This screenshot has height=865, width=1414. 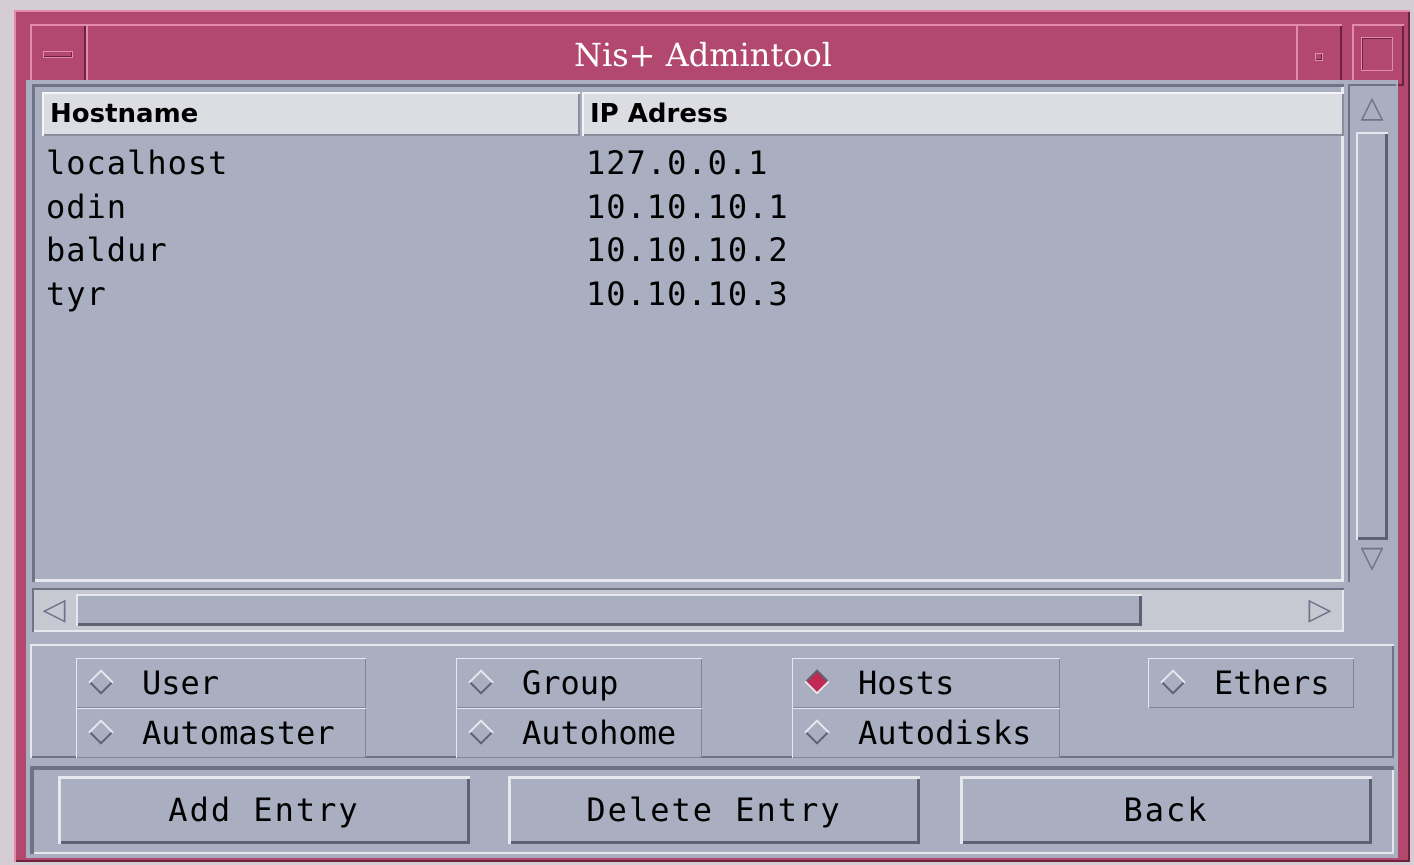 What do you see at coordinates (1272, 683) in the screenshot?
I see `radio-label: Ethers` at bounding box center [1272, 683].